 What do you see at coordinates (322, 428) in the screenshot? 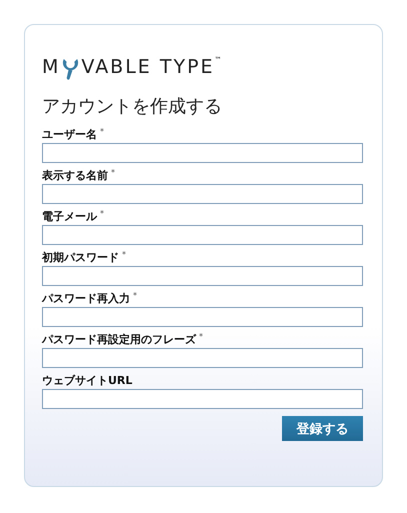
I see `submit-button: 登録する` at bounding box center [322, 428].